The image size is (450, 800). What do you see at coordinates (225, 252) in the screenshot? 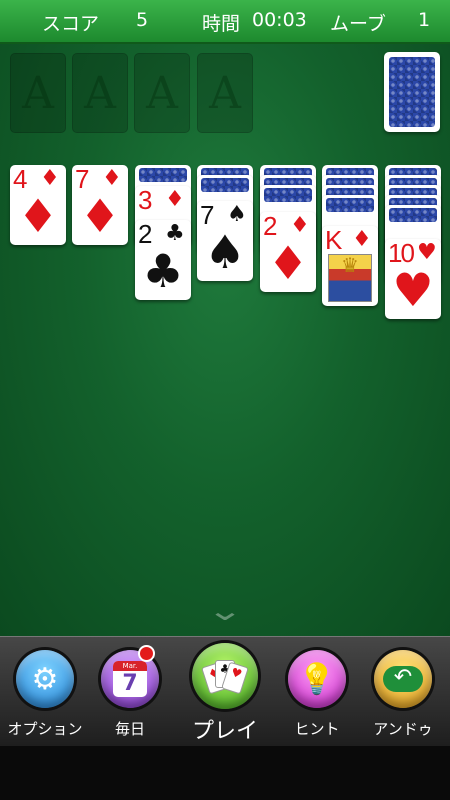
I see `spade-suit-icon: ♠` at bounding box center [225, 252].